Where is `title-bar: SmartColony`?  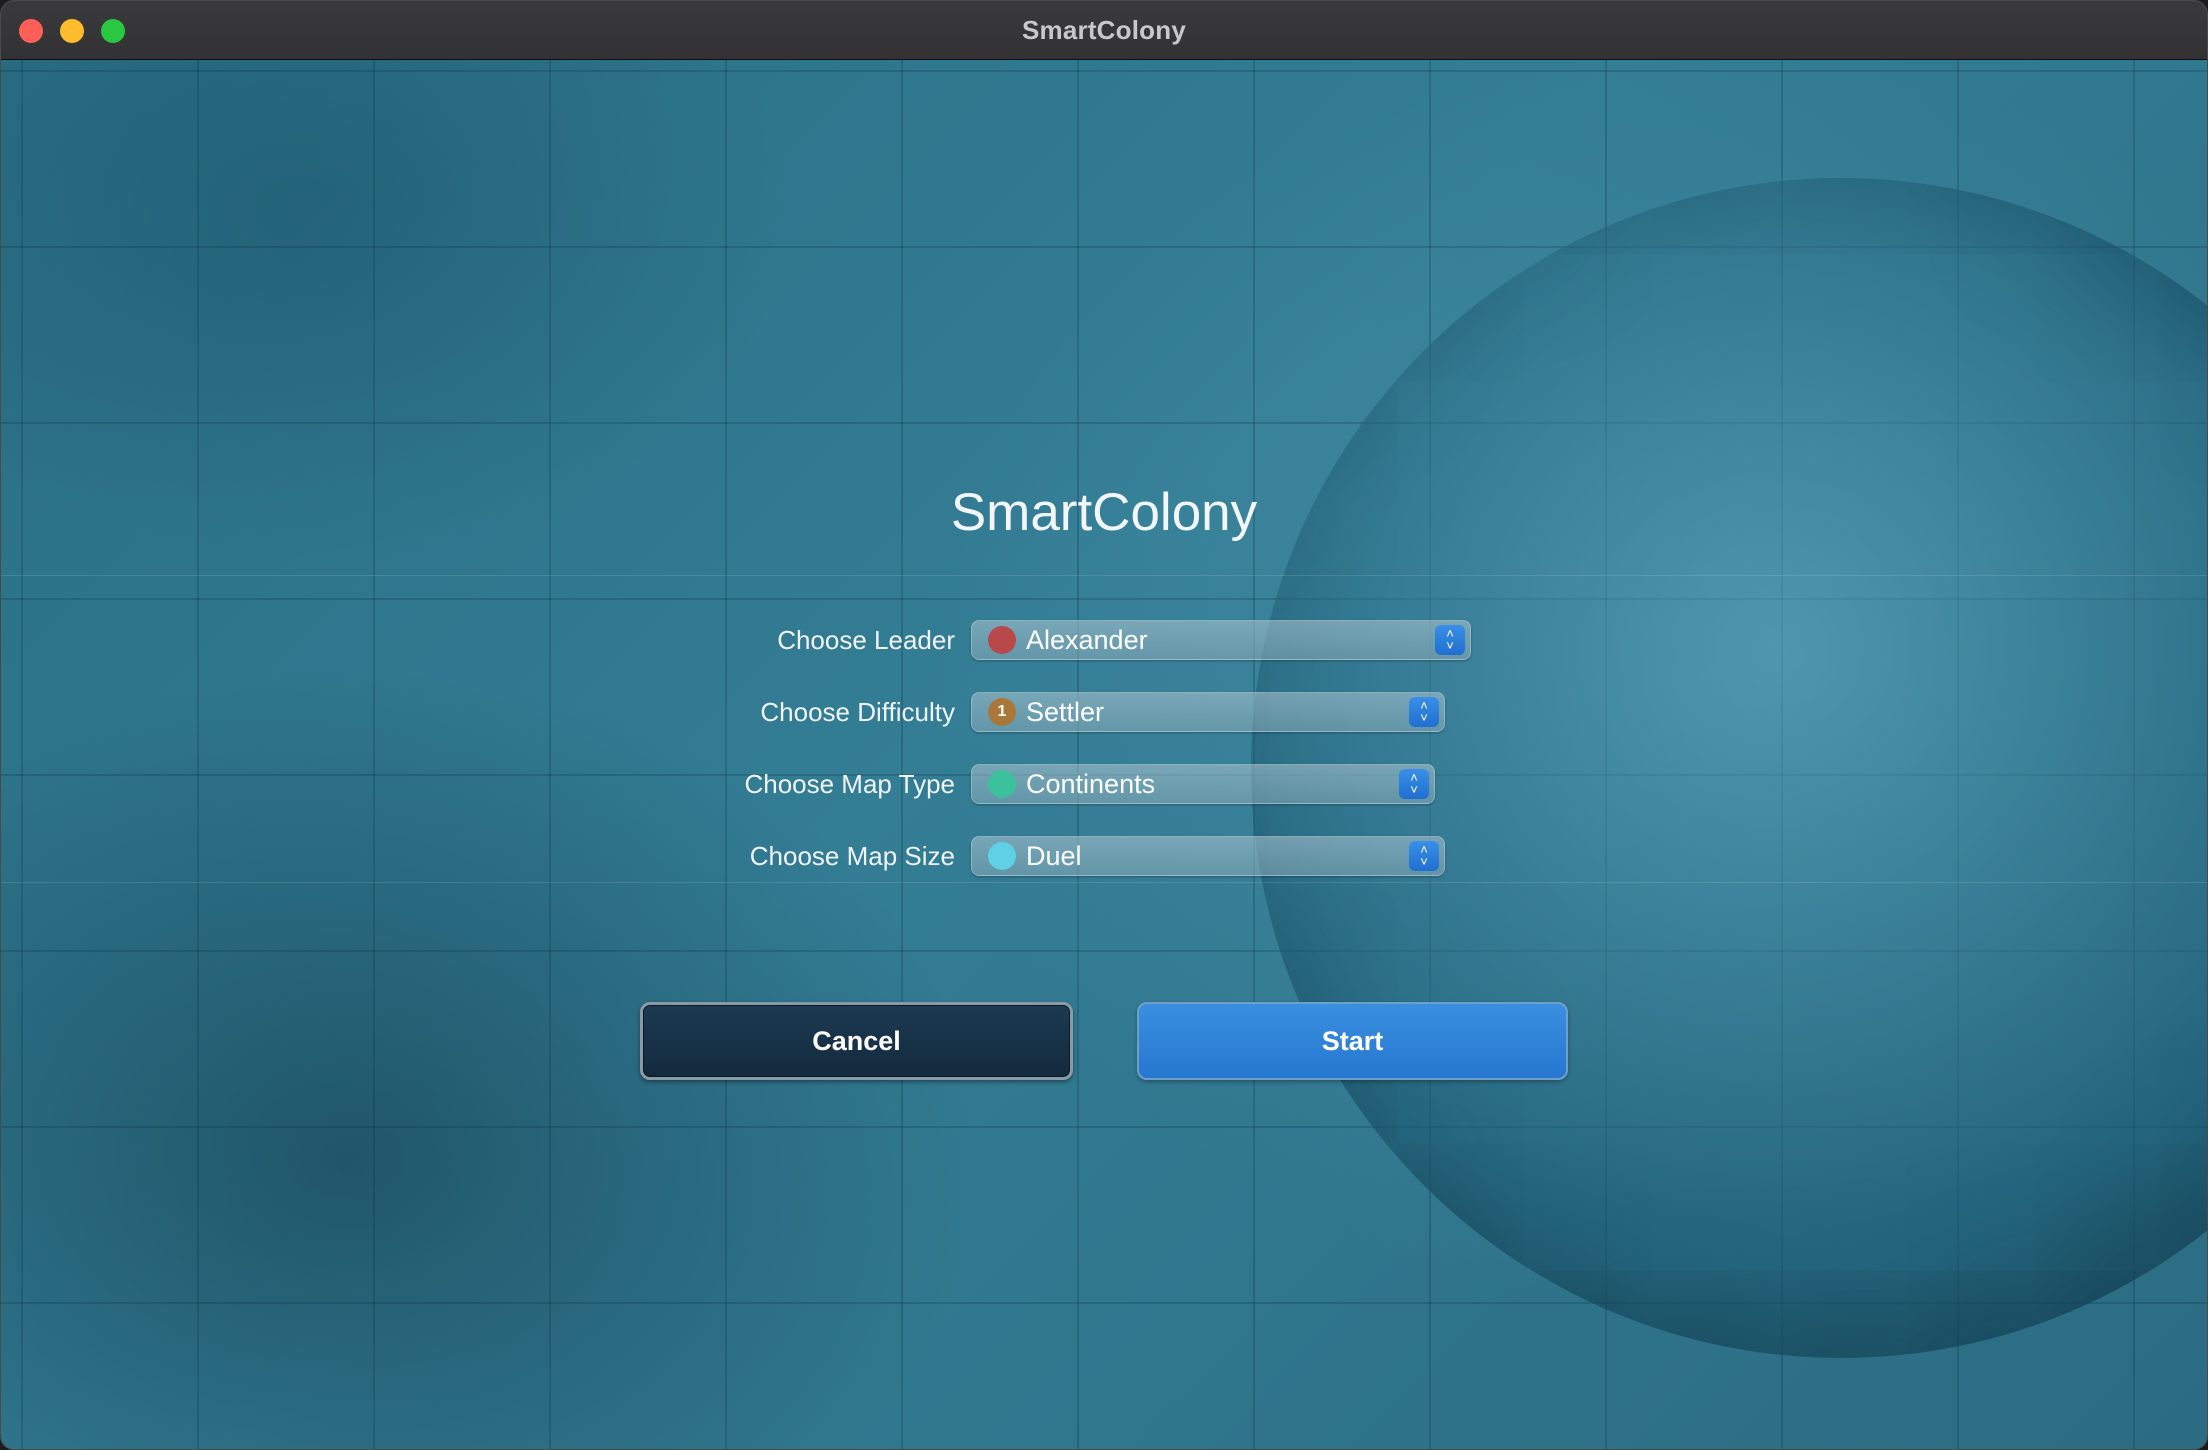
title-bar: SmartColony is located at coordinates (1104, 30).